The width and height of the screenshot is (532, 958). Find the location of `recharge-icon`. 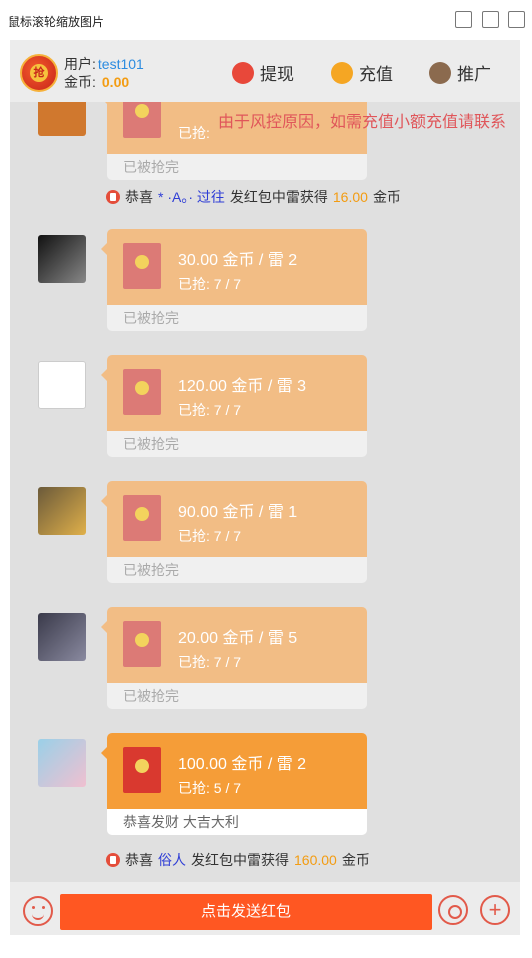

recharge-icon is located at coordinates (342, 72).